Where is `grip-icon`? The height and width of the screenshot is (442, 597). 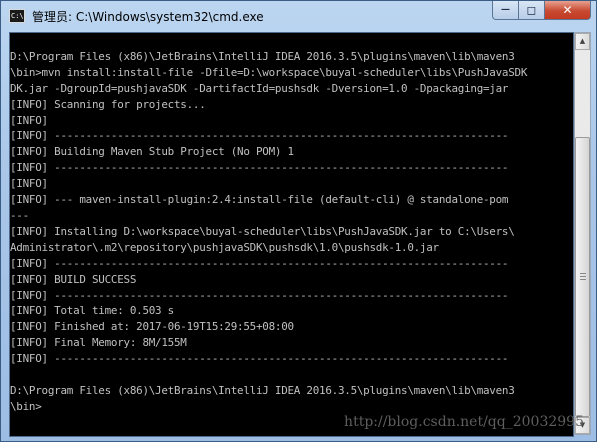
grip-icon is located at coordinates (583, 276).